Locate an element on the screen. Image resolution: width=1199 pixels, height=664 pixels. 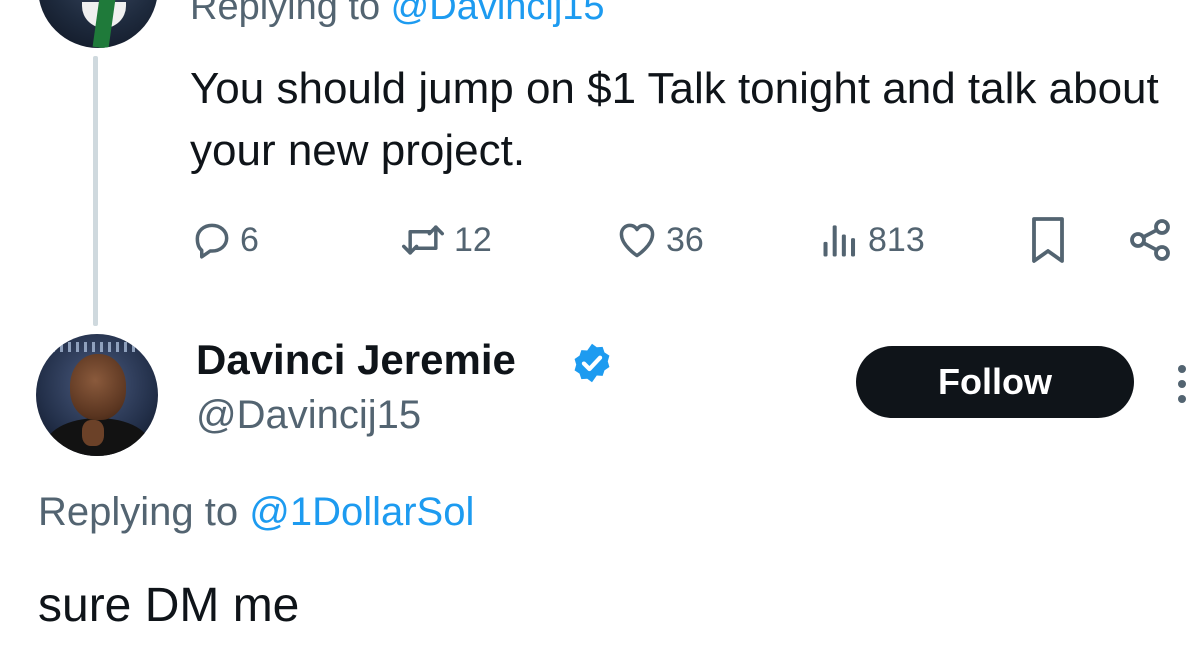
like-count: 36 is located at coordinates (685, 239).